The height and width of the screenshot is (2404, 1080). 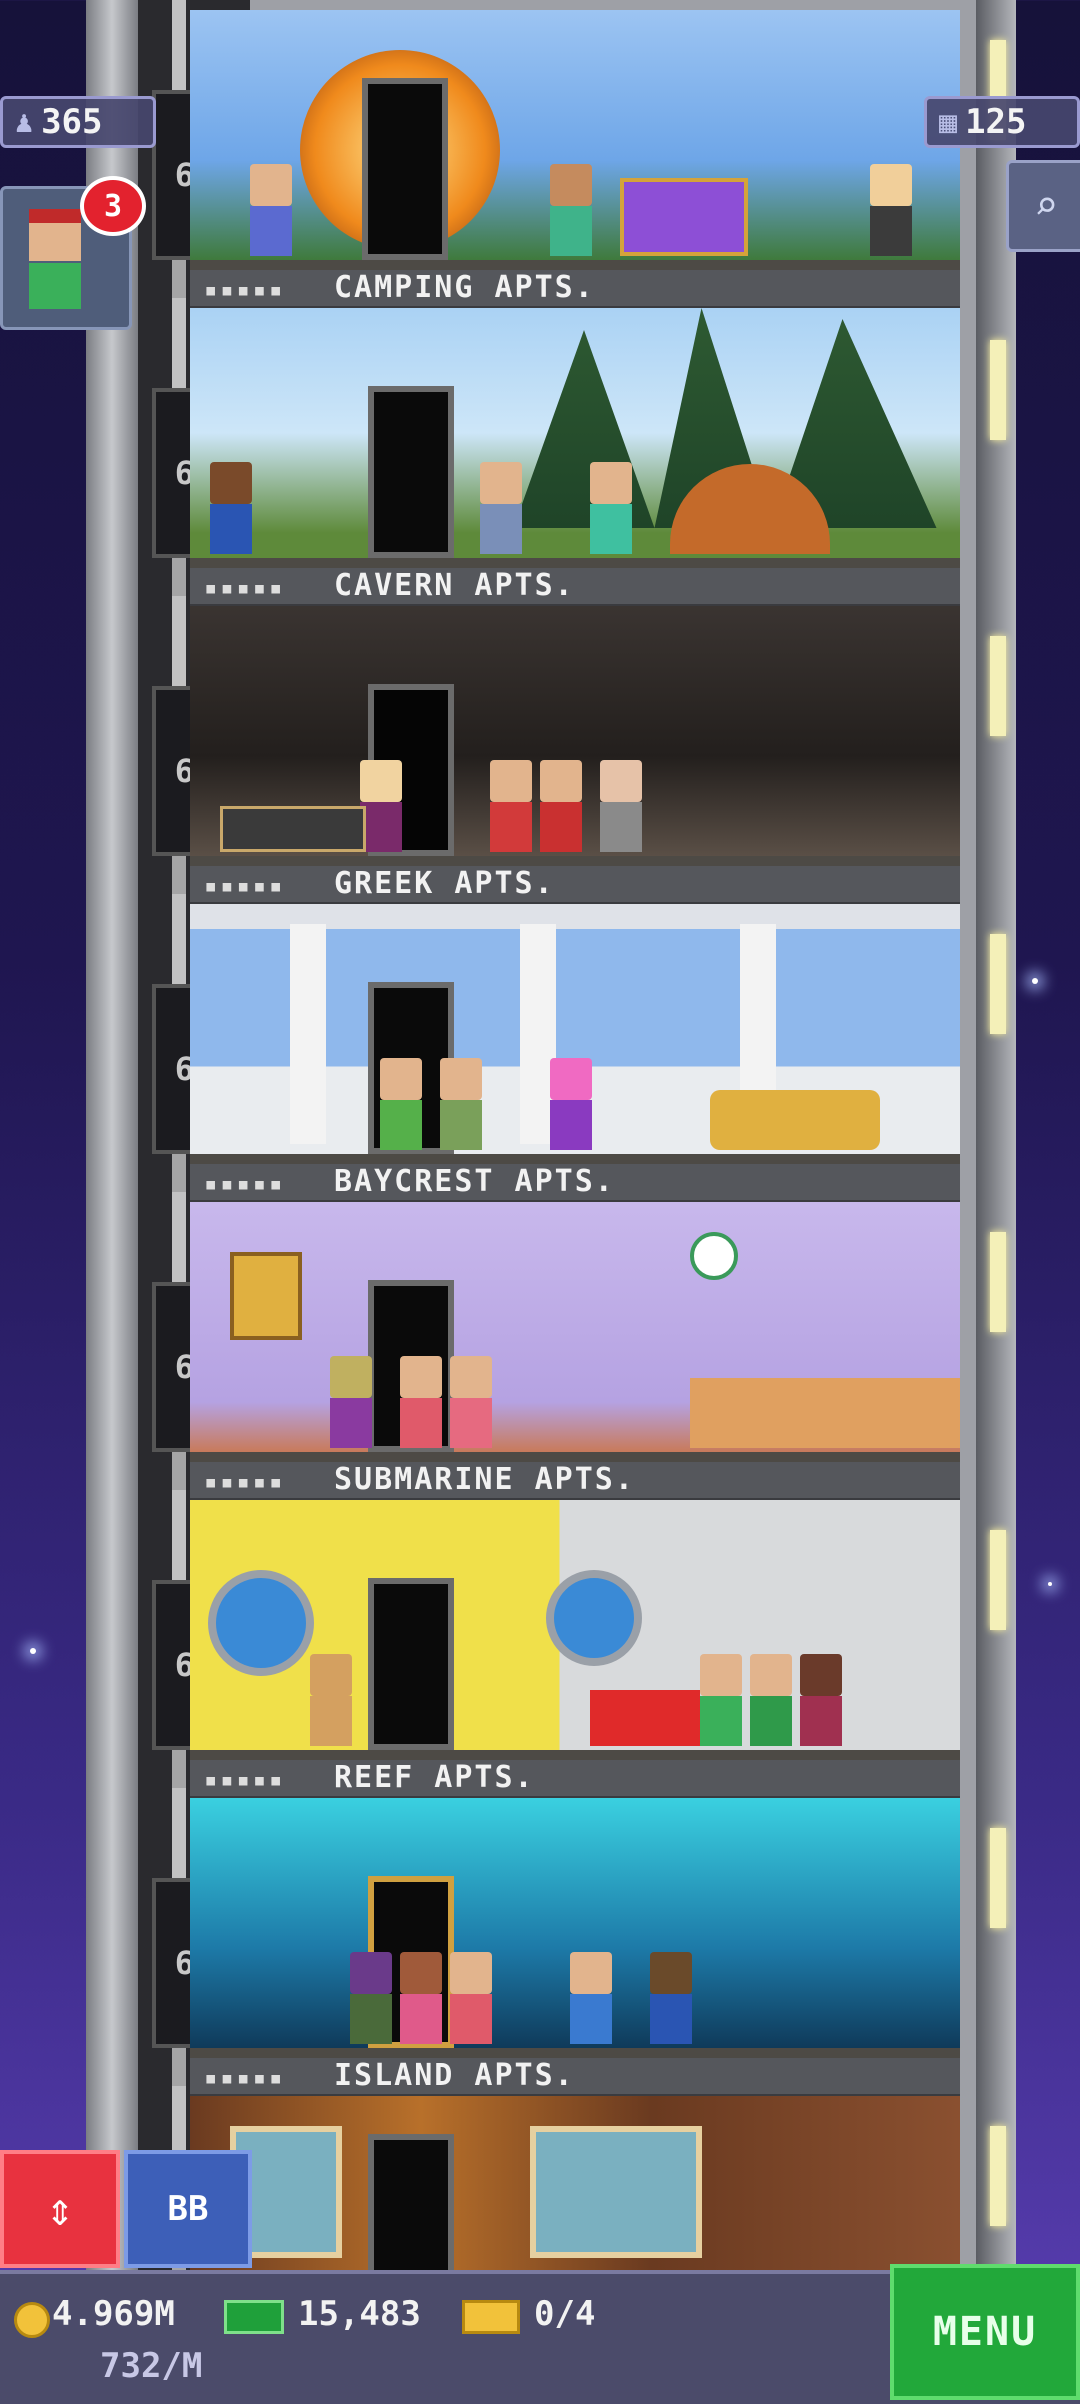 I want to click on floor-66: ▪▪▪▪▪ CAVERN APTS., so click(x=575, y=717).